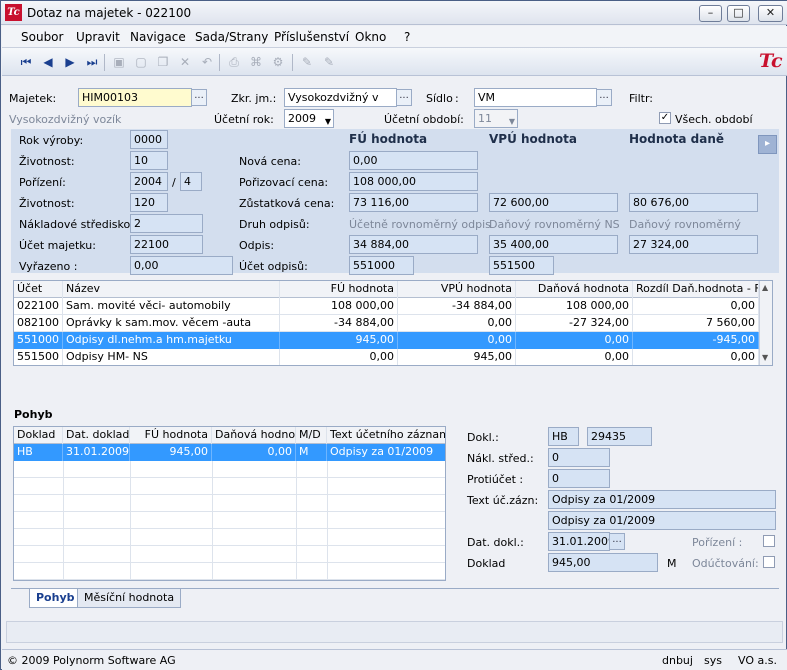  Describe the element at coordinates (26, 62) in the screenshot. I see `first-record-icon: ⏮` at that location.